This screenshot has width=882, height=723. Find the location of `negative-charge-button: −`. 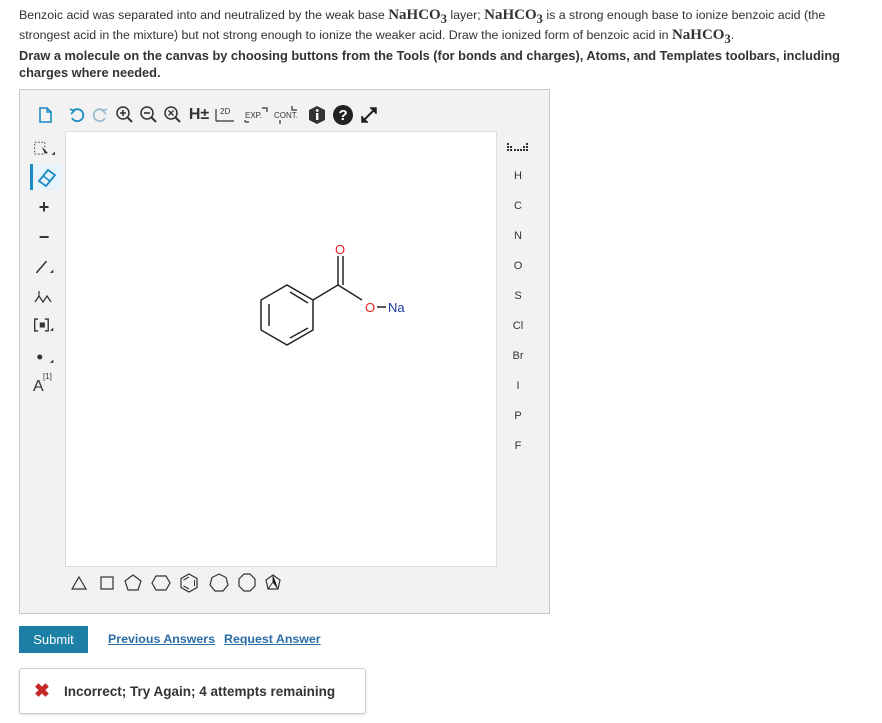

negative-charge-button: − is located at coordinates (44, 237).